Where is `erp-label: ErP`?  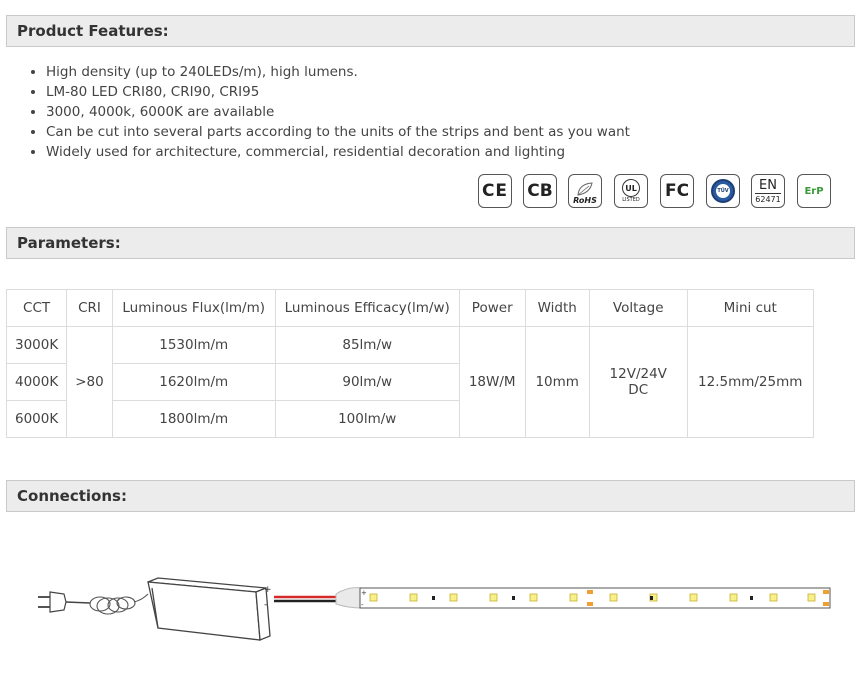 erp-label: ErP is located at coordinates (814, 191).